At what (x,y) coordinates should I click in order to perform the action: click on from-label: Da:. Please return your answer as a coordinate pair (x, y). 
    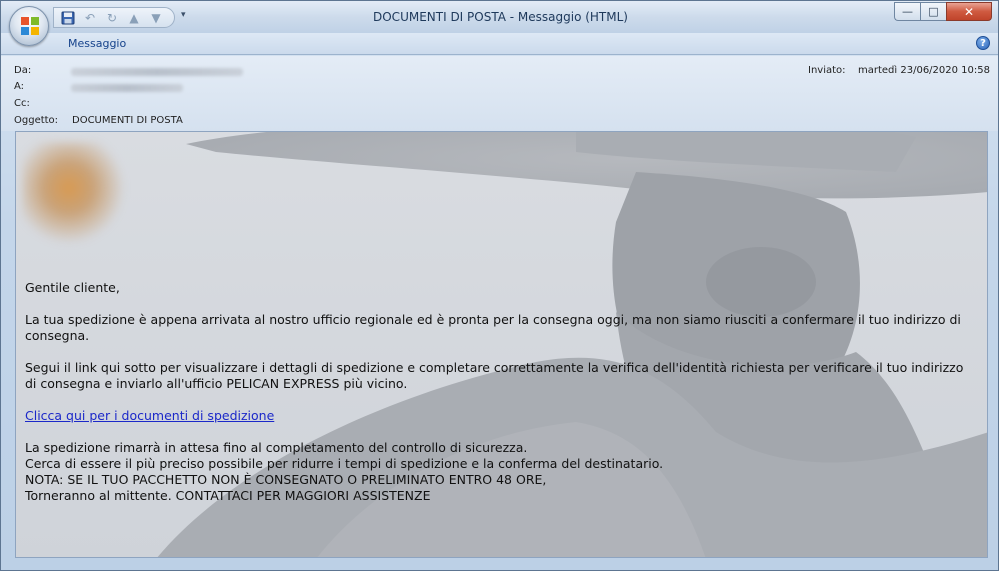
    Looking at the image, I should click on (23, 70).